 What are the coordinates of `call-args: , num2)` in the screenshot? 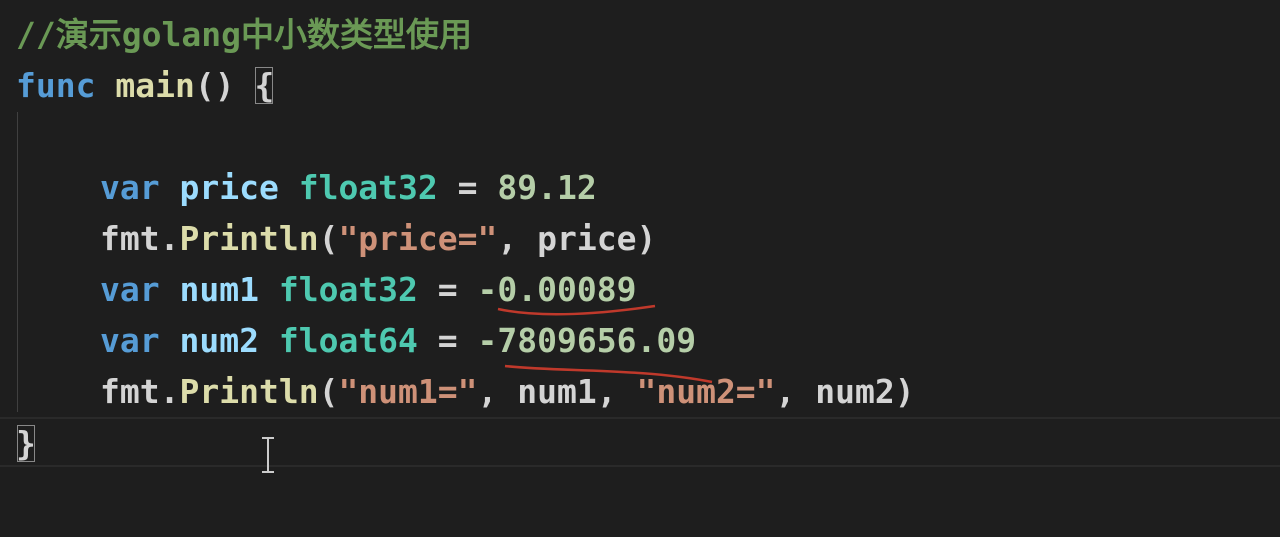 It's located at (845, 391).